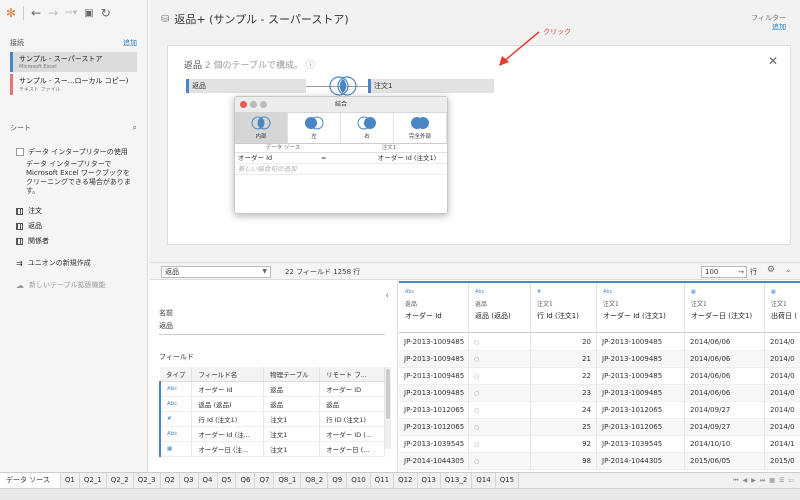 This screenshot has height=500, width=800. I want to click on tab-sheet: Q9, so click(338, 480).